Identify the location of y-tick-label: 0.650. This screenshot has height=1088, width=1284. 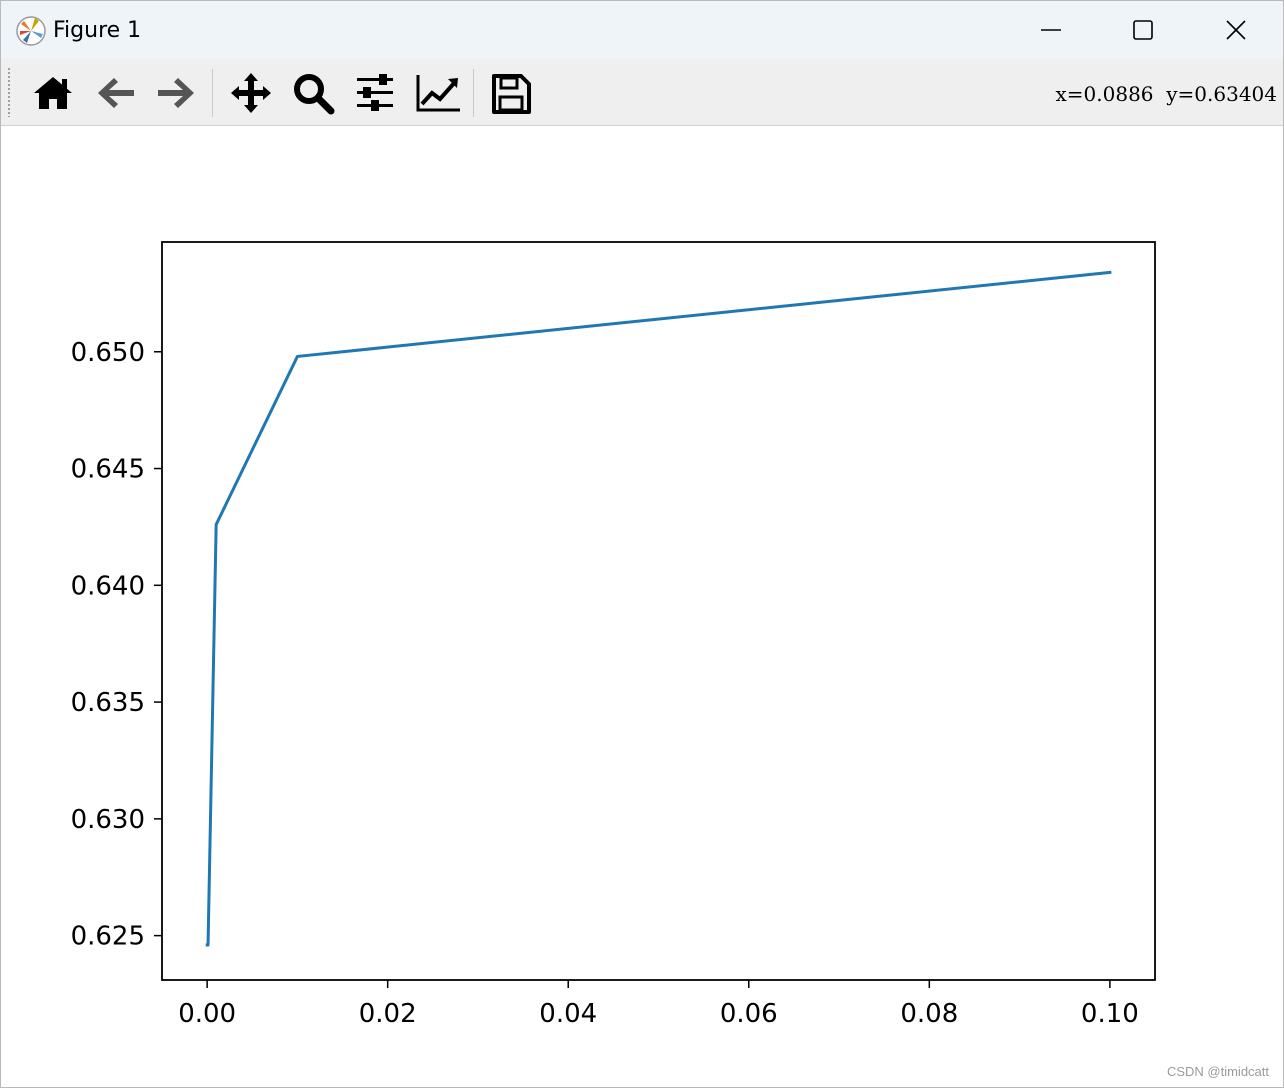
(108, 353).